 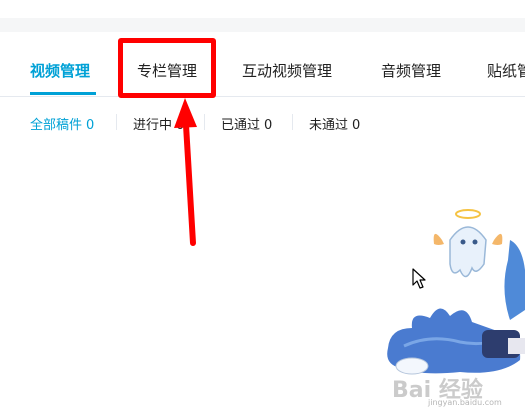 What do you see at coordinates (456, 292) in the screenshot?
I see `mascot-illustration` at bounding box center [456, 292].